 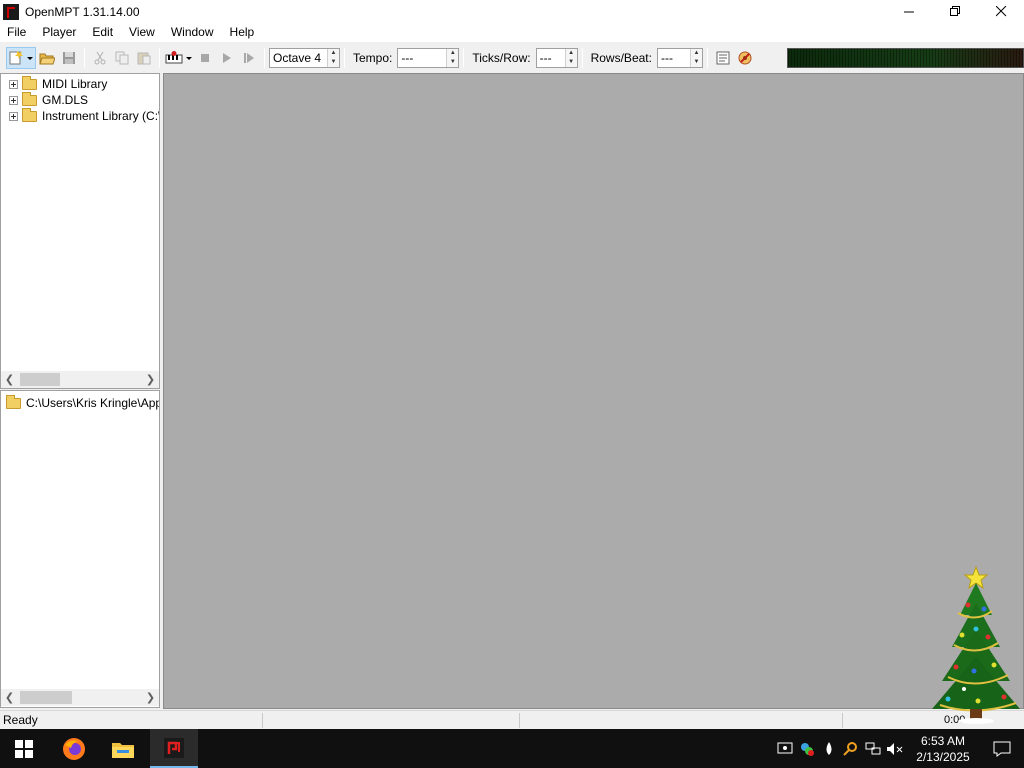 I want to click on tempo-label: Tempo:, so click(x=373, y=58).